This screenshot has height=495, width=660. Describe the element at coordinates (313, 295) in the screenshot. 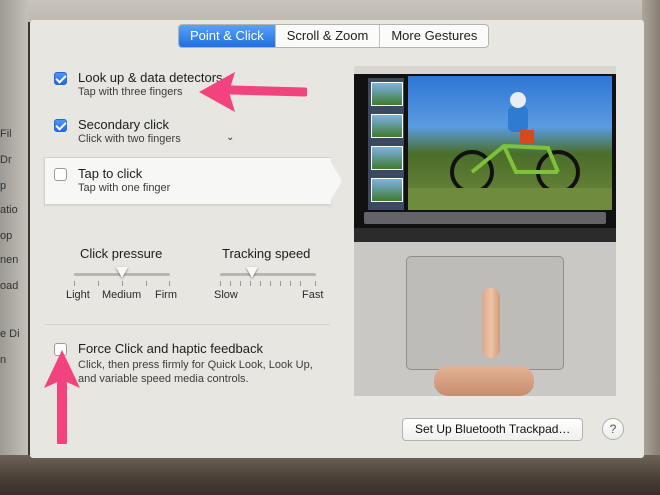

I see `slider-label-fast: Fast` at that location.